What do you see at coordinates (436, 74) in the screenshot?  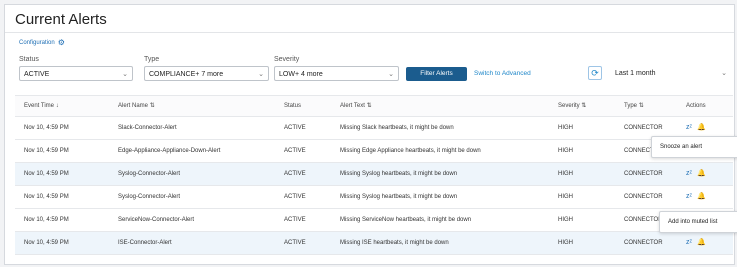 I see `filter-alerts-button: Filter Alerts` at bounding box center [436, 74].